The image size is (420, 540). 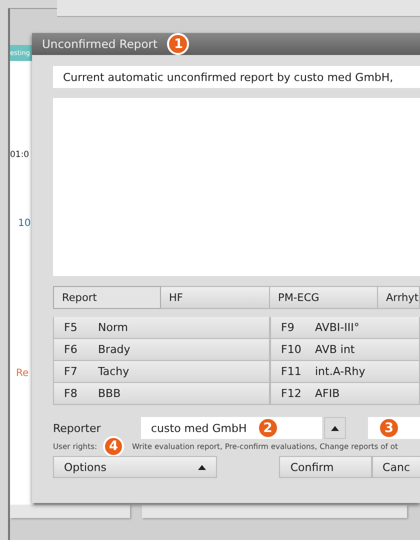 What do you see at coordinates (325, 467) in the screenshot?
I see `confirm-button: Confirm` at bounding box center [325, 467].